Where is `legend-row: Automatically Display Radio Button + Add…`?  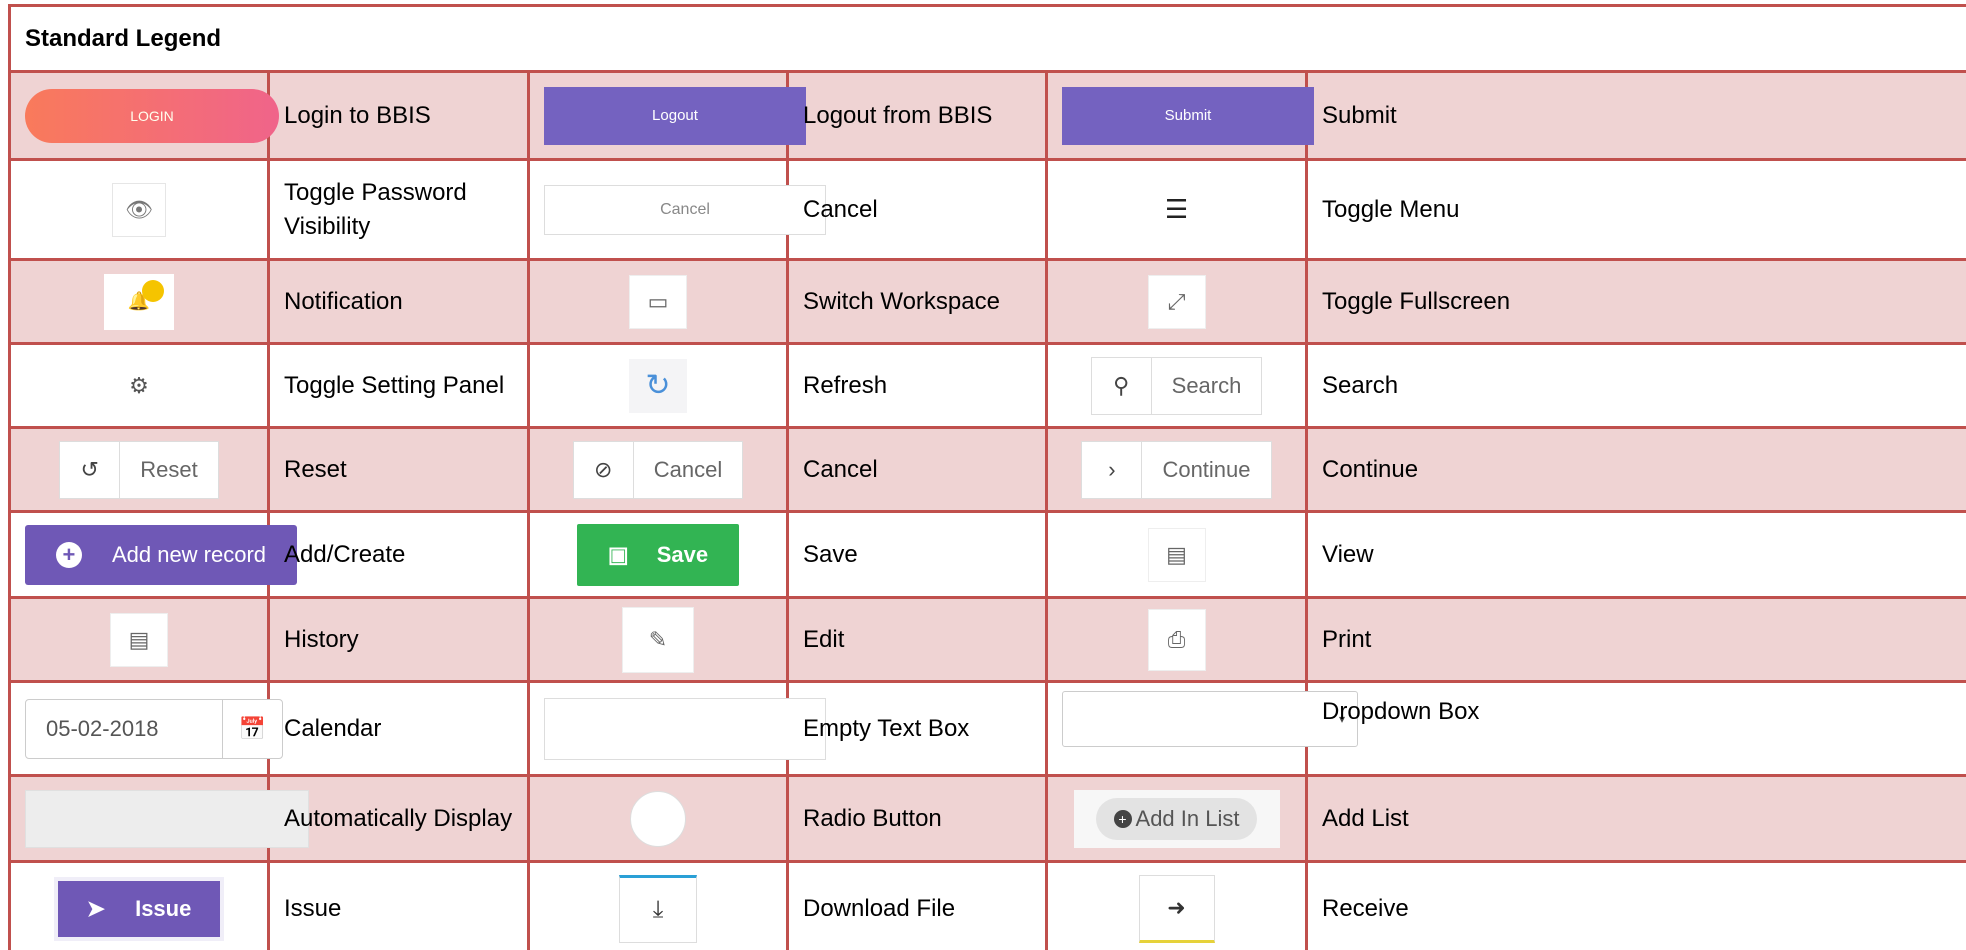
legend-row: Automatically Display Radio Button + Add… is located at coordinates (987, 818).